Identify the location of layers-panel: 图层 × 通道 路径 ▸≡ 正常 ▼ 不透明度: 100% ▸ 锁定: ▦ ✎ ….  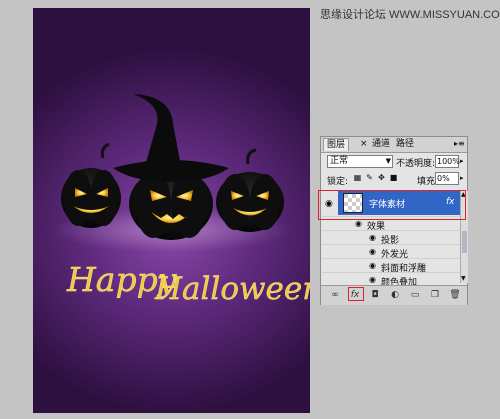
(394, 220).